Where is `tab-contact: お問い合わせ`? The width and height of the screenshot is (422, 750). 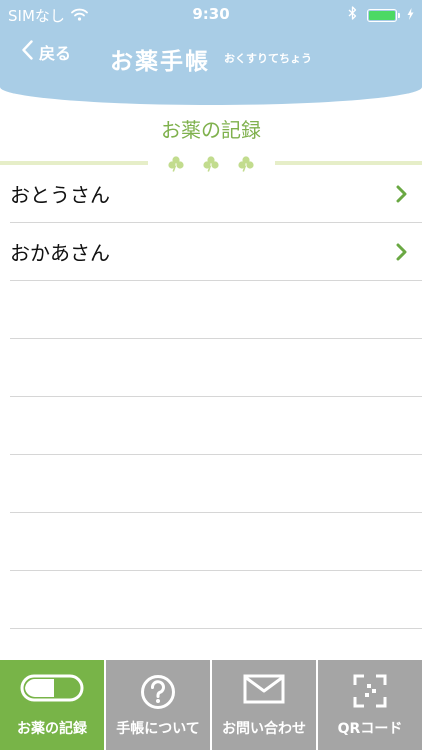
tab-contact: お問い合わせ is located at coordinates (264, 705).